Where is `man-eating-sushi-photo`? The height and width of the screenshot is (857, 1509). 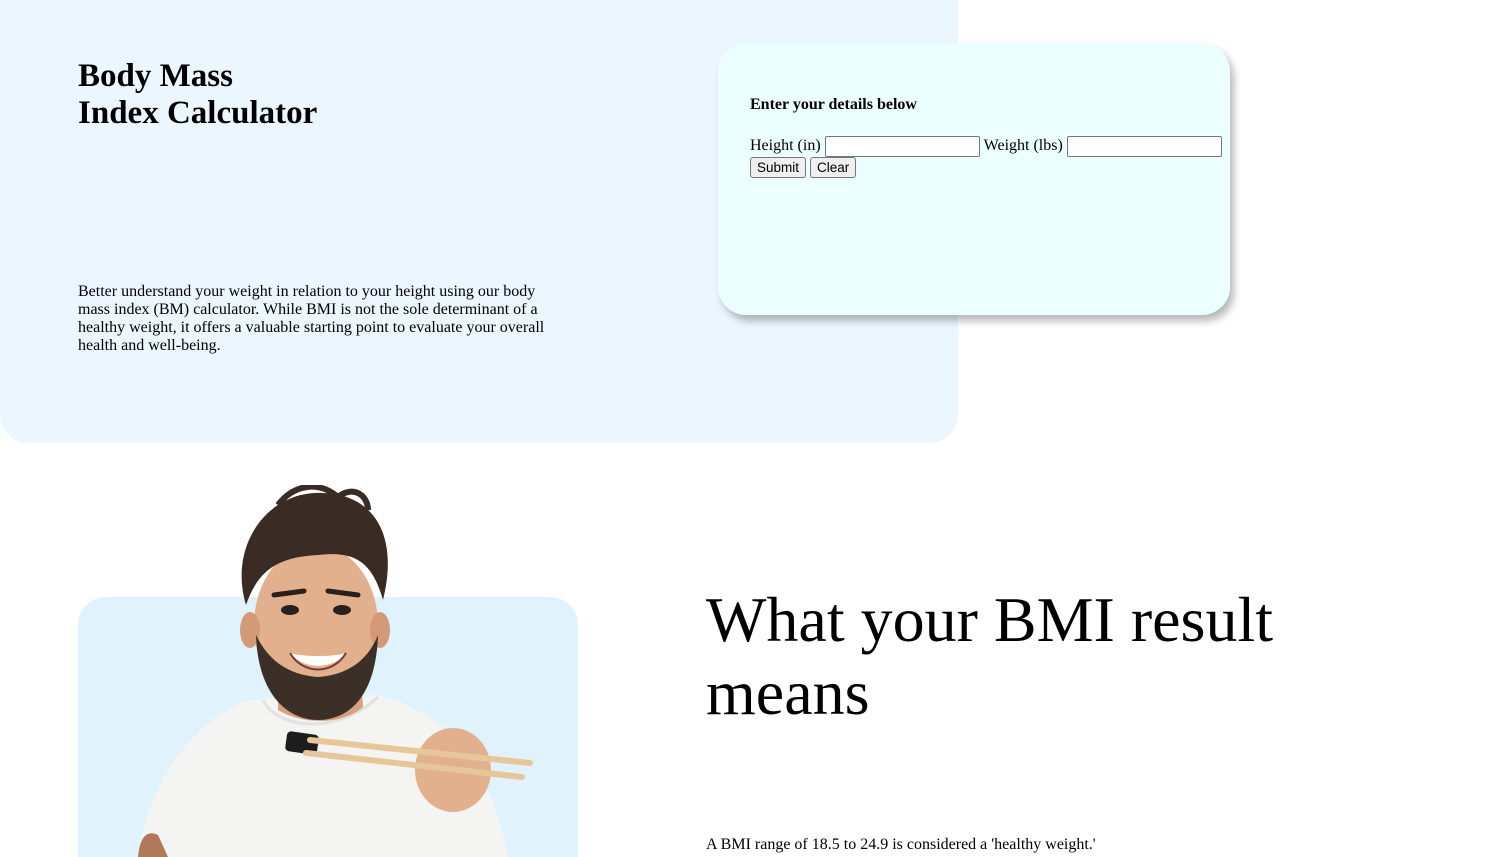
man-eating-sushi-photo is located at coordinates (328, 671).